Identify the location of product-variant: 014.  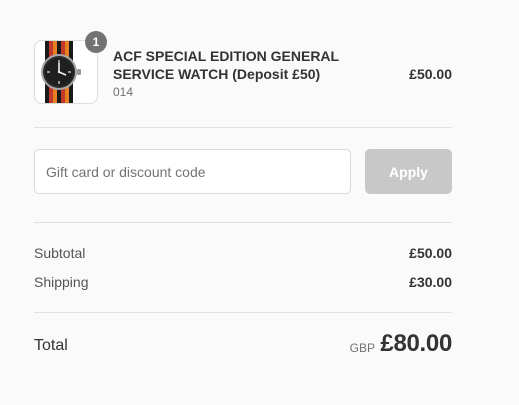
(123, 92).